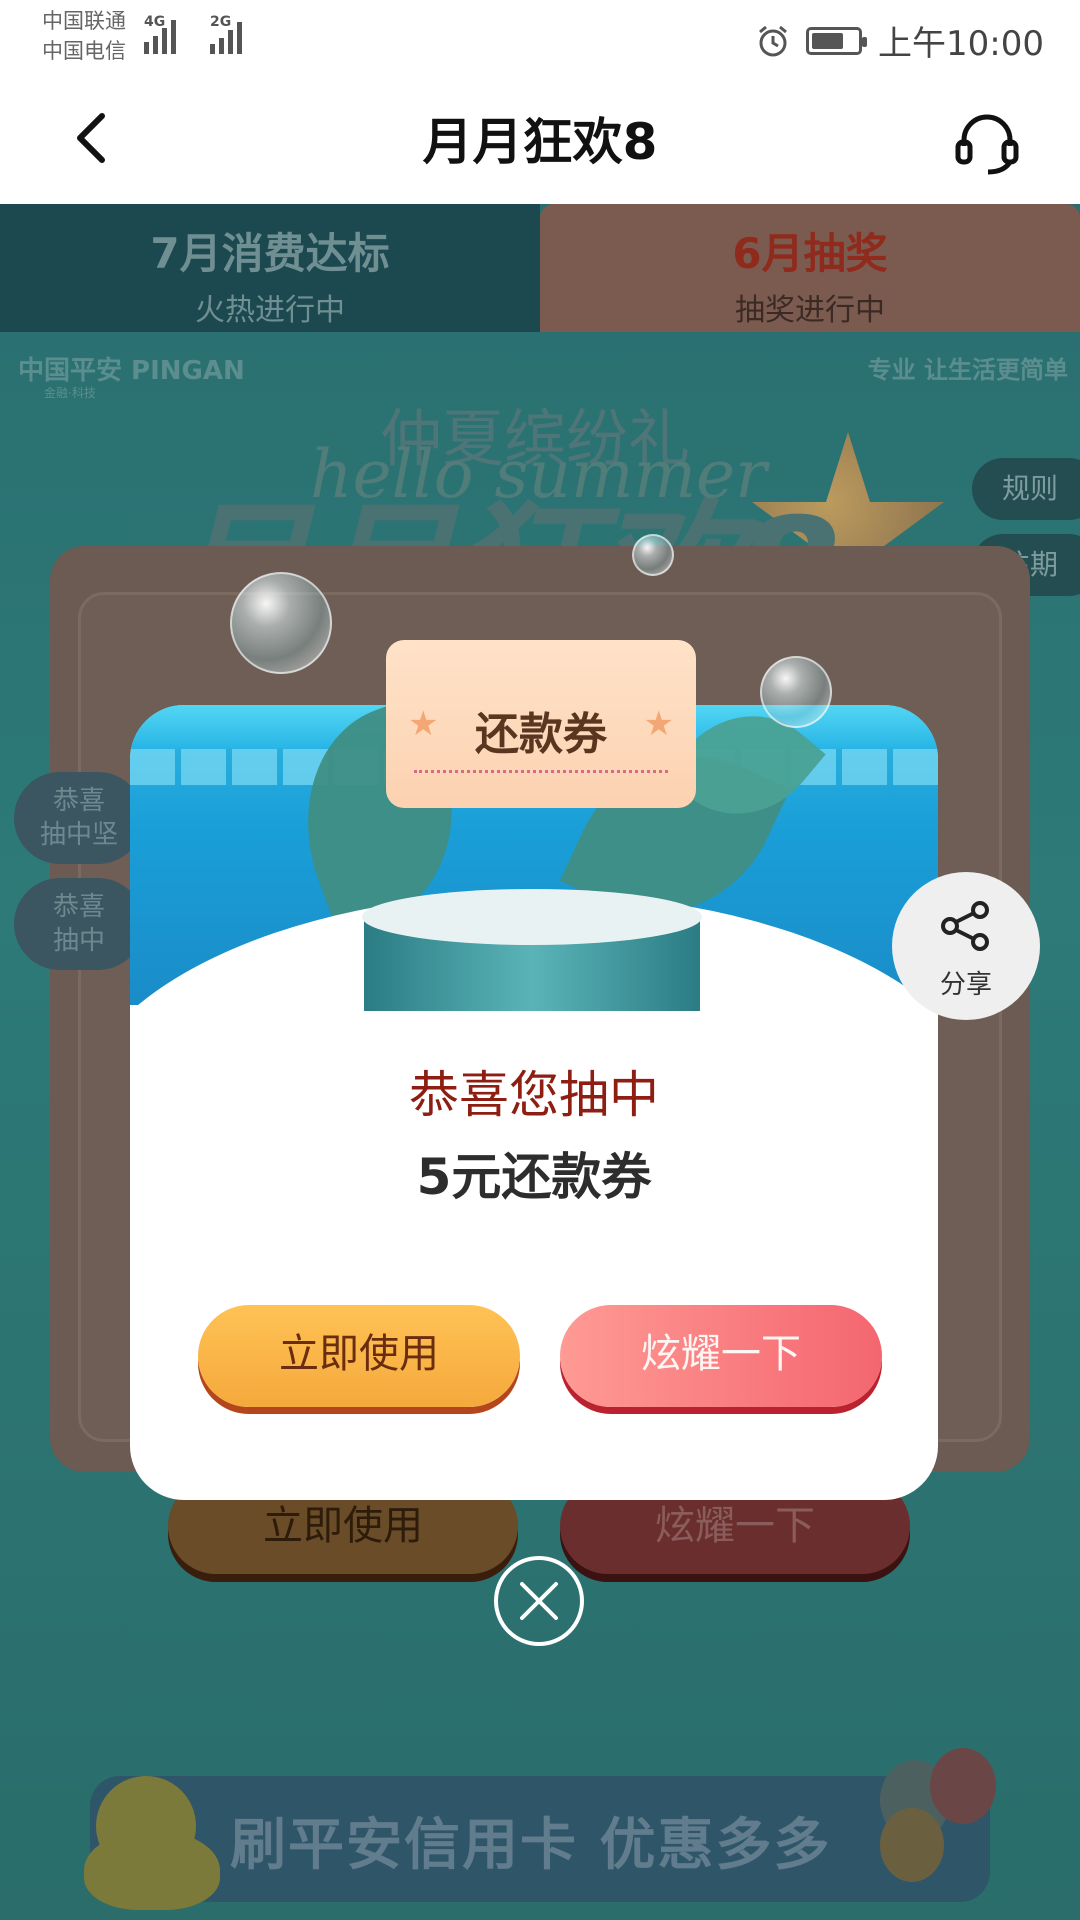 The height and width of the screenshot is (1920, 1080). Describe the element at coordinates (84, 51) in the screenshot. I see `carrier-2: 中国电信` at that location.